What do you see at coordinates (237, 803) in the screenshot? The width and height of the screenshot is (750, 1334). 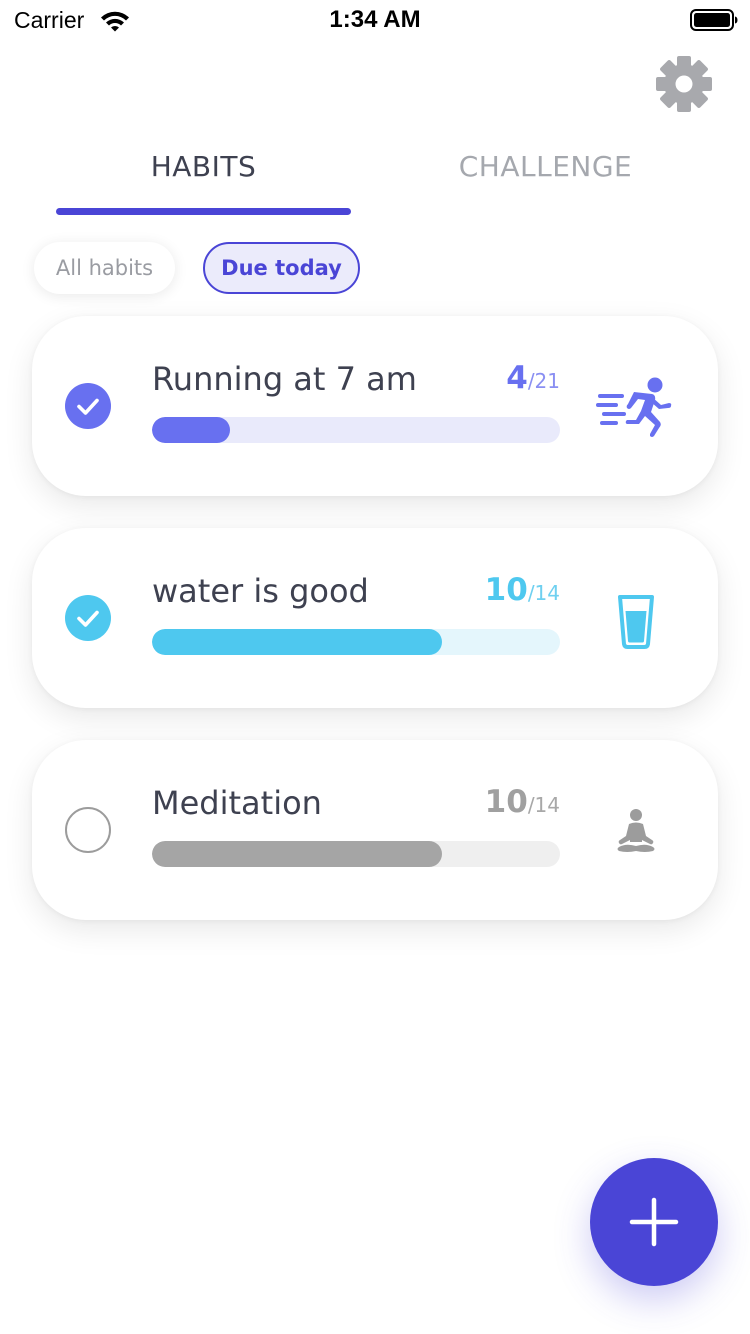 I see `habit-name: Meditation` at bounding box center [237, 803].